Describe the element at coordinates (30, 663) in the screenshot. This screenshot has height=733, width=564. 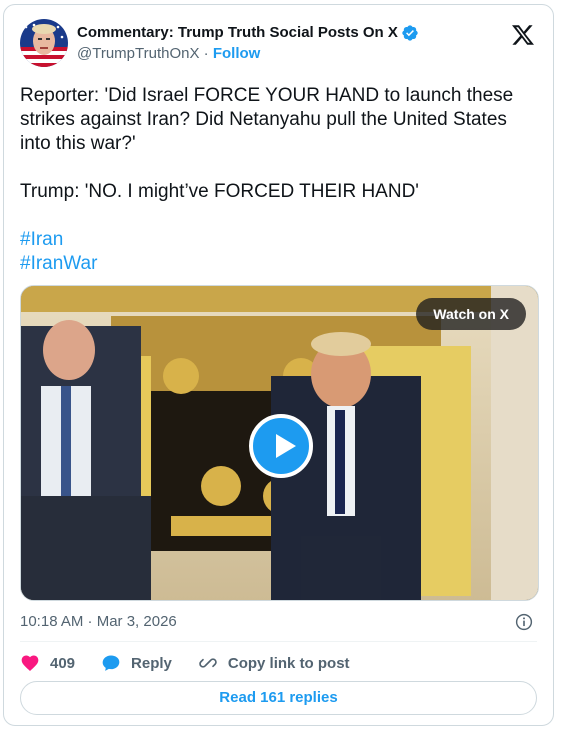
I see `heart-icon` at that location.